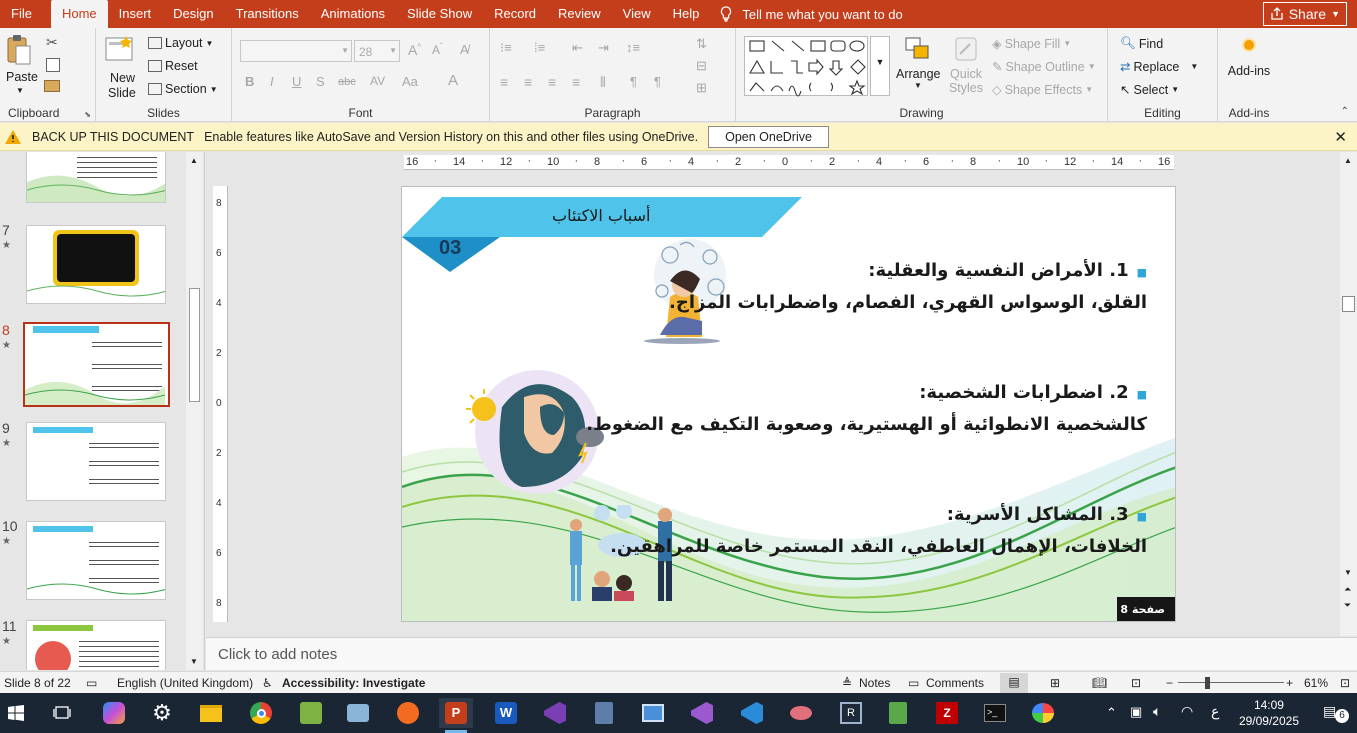 Image resolution: width=1357 pixels, height=733 pixels. Describe the element at coordinates (1249, 59) in the screenshot. I see `addins-button: Add-ins` at that location.